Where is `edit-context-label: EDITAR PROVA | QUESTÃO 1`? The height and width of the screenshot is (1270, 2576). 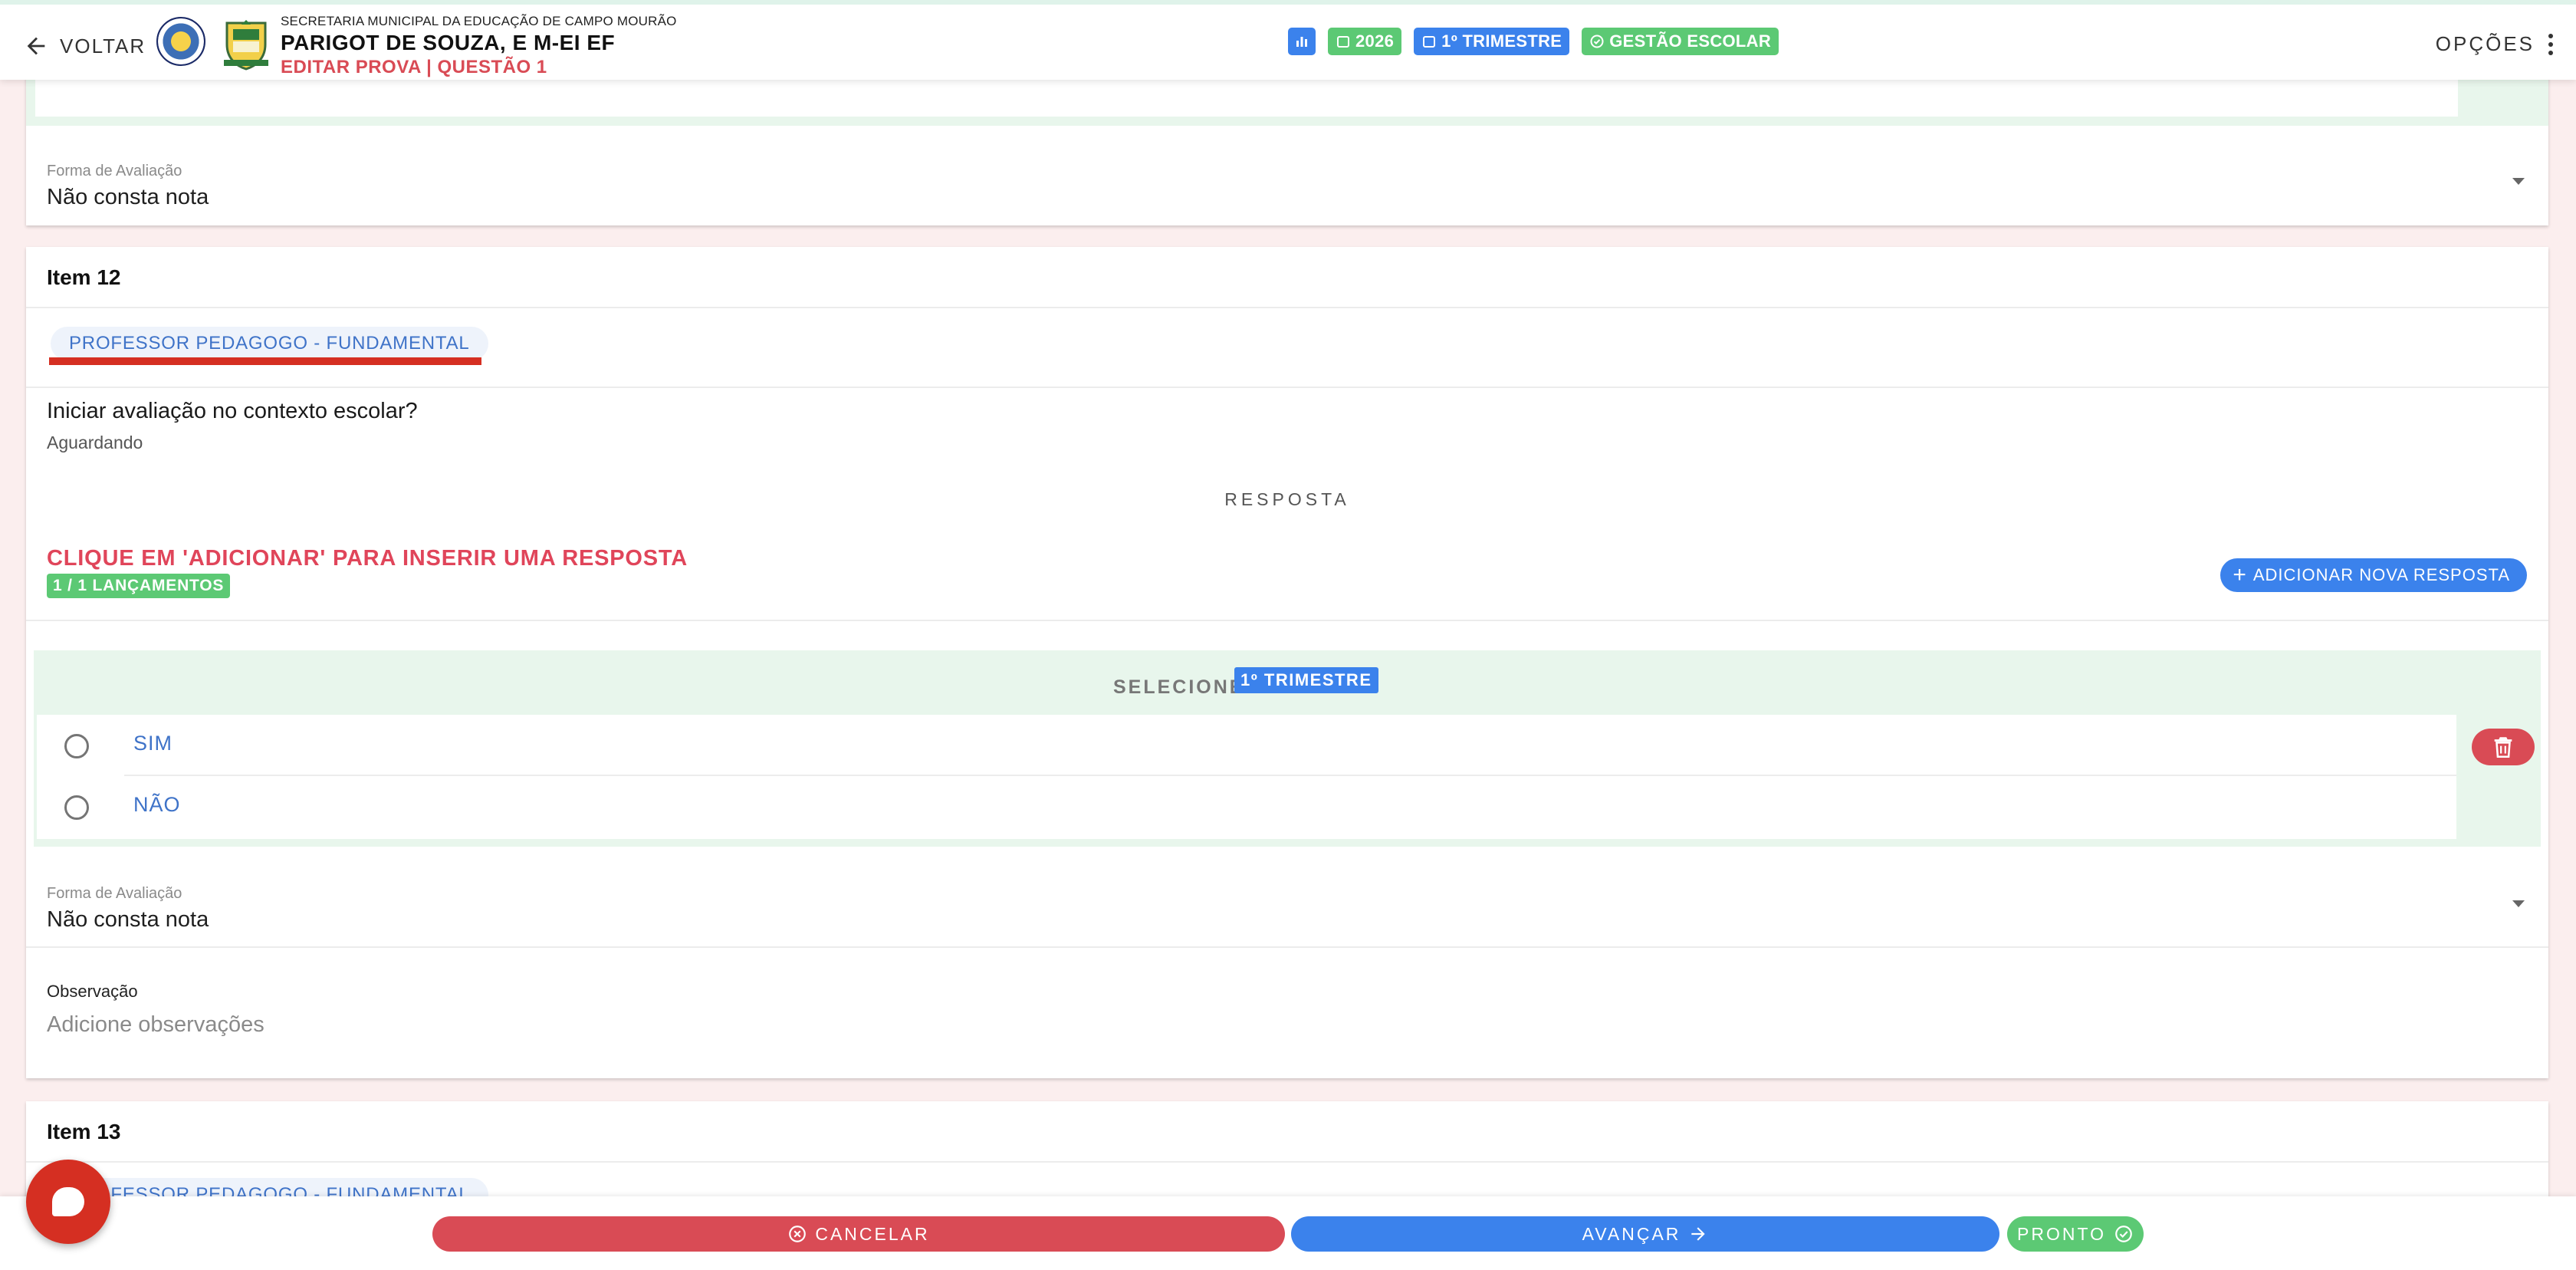
edit-context-label: EDITAR PROVA | QUESTÃO 1 is located at coordinates (414, 67).